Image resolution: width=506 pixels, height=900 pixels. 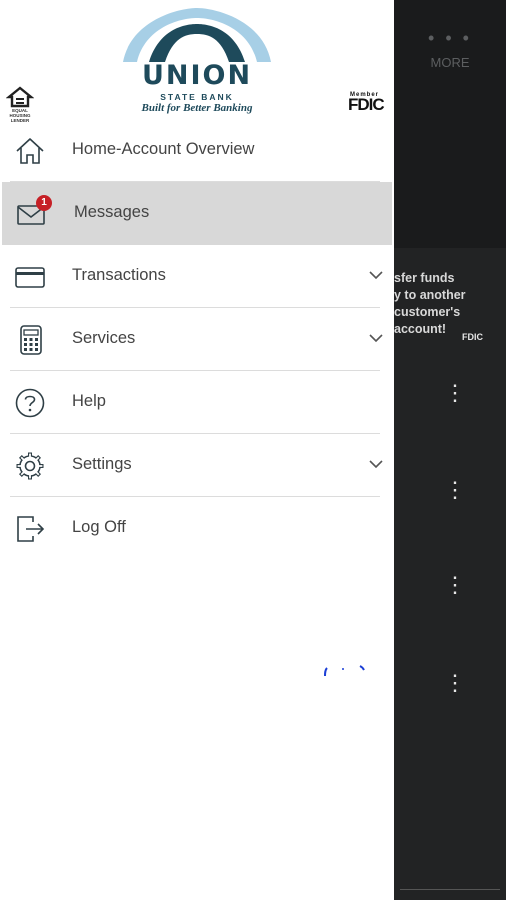 What do you see at coordinates (472, 337) in the screenshot?
I see `promo-fdic-label: FDIC` at bounding box center [472, 337].